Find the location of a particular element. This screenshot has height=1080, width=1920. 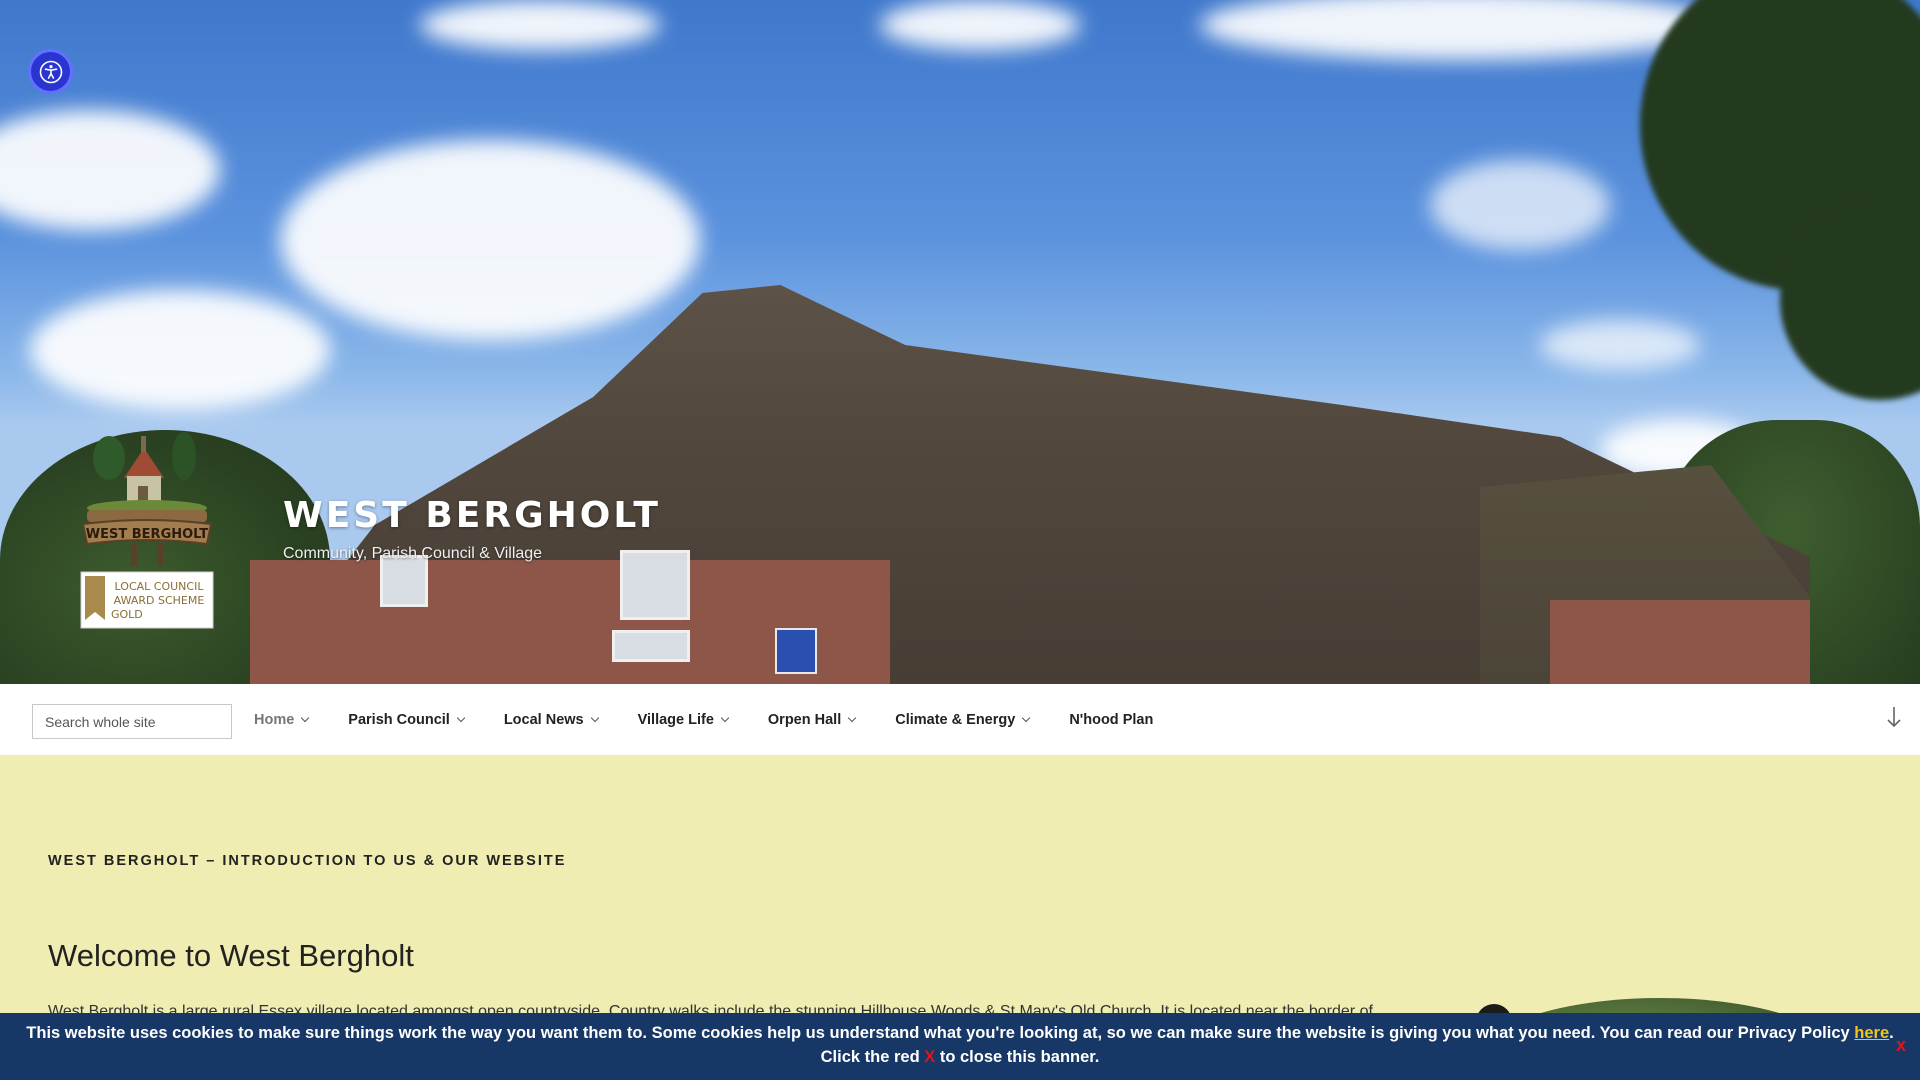

nav-item-local-news: Local News is located at coordinates (561, 720).